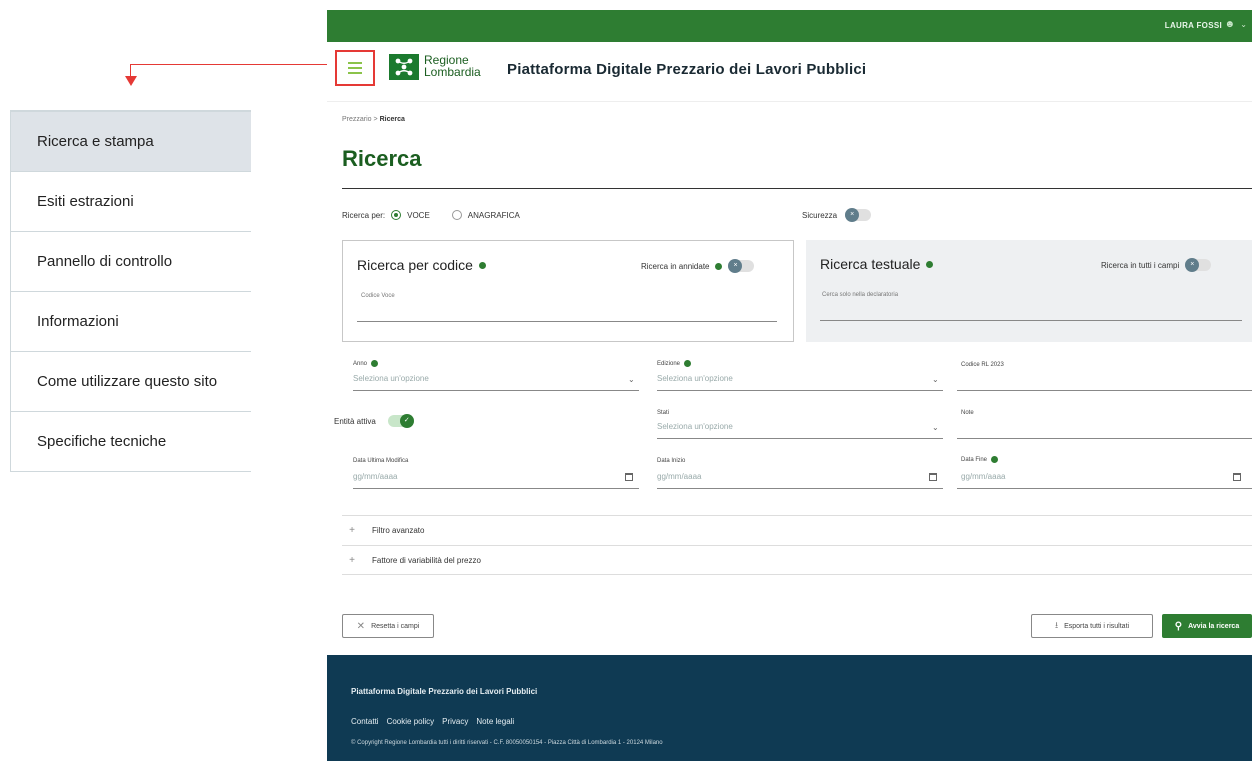 Image resolution: width=1252 pixels, height=761 pixels. I want to click on codice-voce-input, so click(567, 321).